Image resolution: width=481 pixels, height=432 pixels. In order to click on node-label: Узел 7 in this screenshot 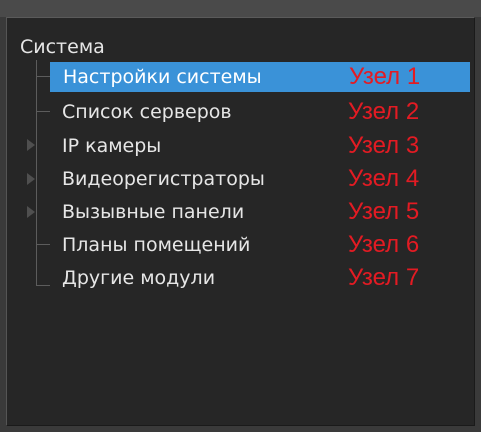, I will do `click(384, 277)`.